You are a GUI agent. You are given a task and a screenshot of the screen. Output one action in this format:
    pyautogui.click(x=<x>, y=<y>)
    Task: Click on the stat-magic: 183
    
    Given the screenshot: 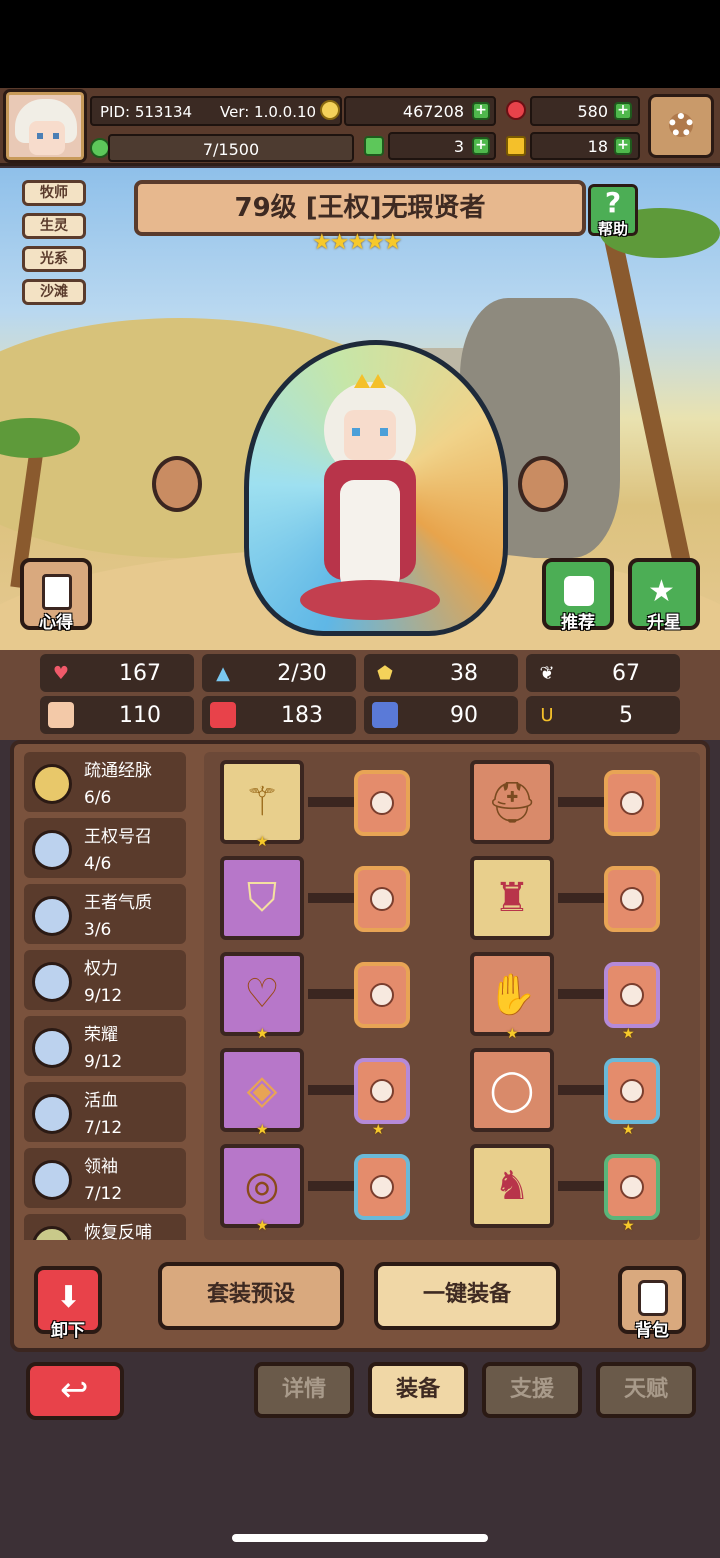 What is the action you would take?
    pyautogui.click(x=279, y=715)
    